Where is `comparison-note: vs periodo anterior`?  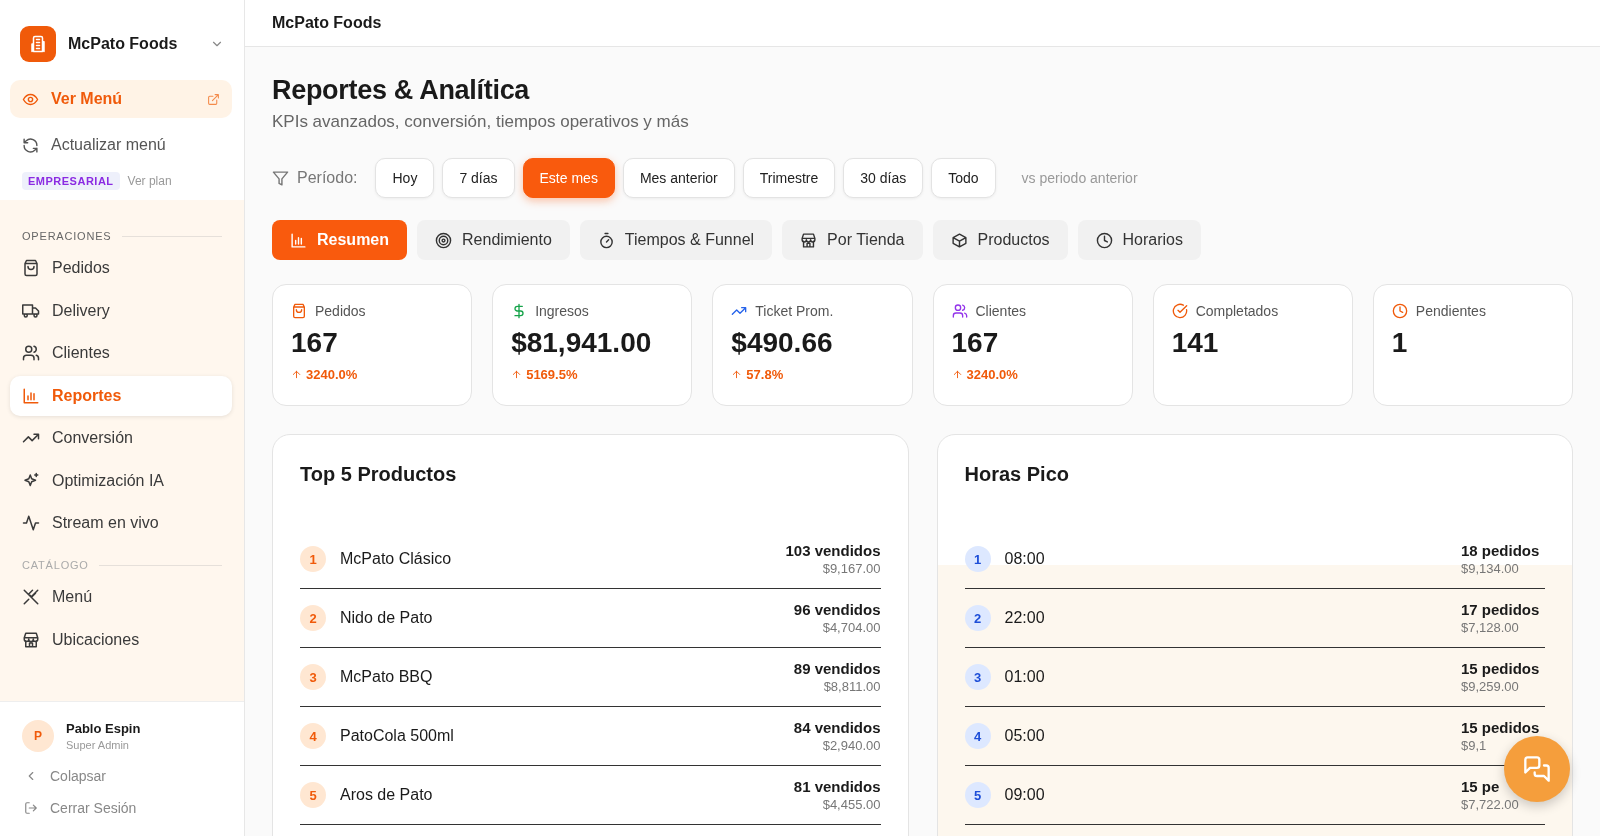
comparison-note: vs periodo anterior is located at coordinates (1079, 178).